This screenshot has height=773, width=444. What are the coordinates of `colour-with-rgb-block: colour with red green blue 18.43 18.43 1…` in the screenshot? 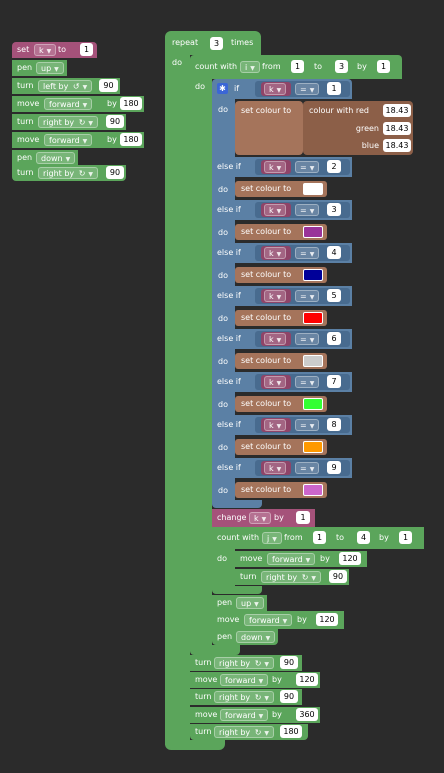 It's located at (358, 128).